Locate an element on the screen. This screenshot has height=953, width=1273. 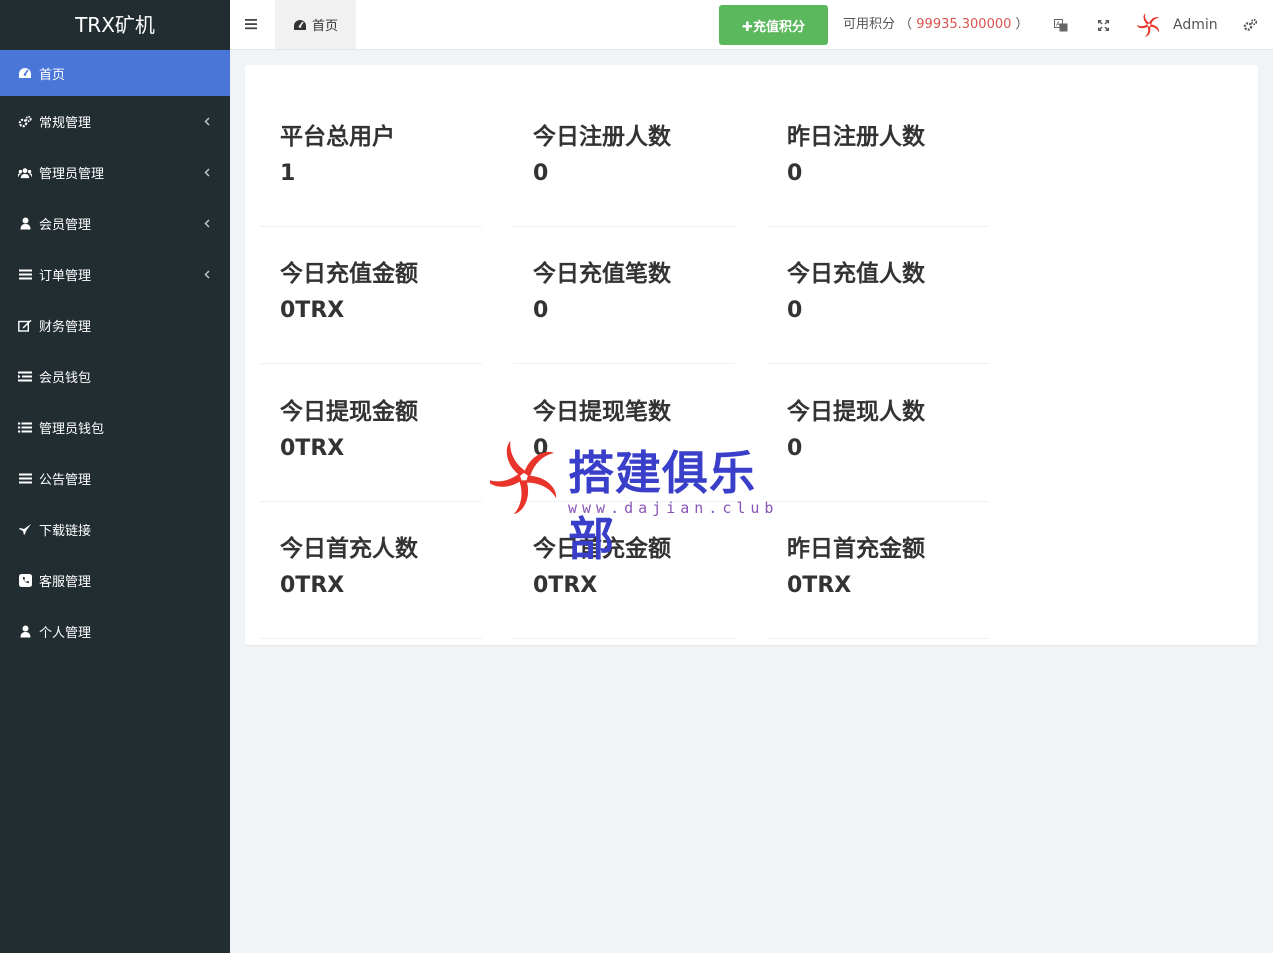
tab-home-label: 首页 is located at coordinates (324, 26).